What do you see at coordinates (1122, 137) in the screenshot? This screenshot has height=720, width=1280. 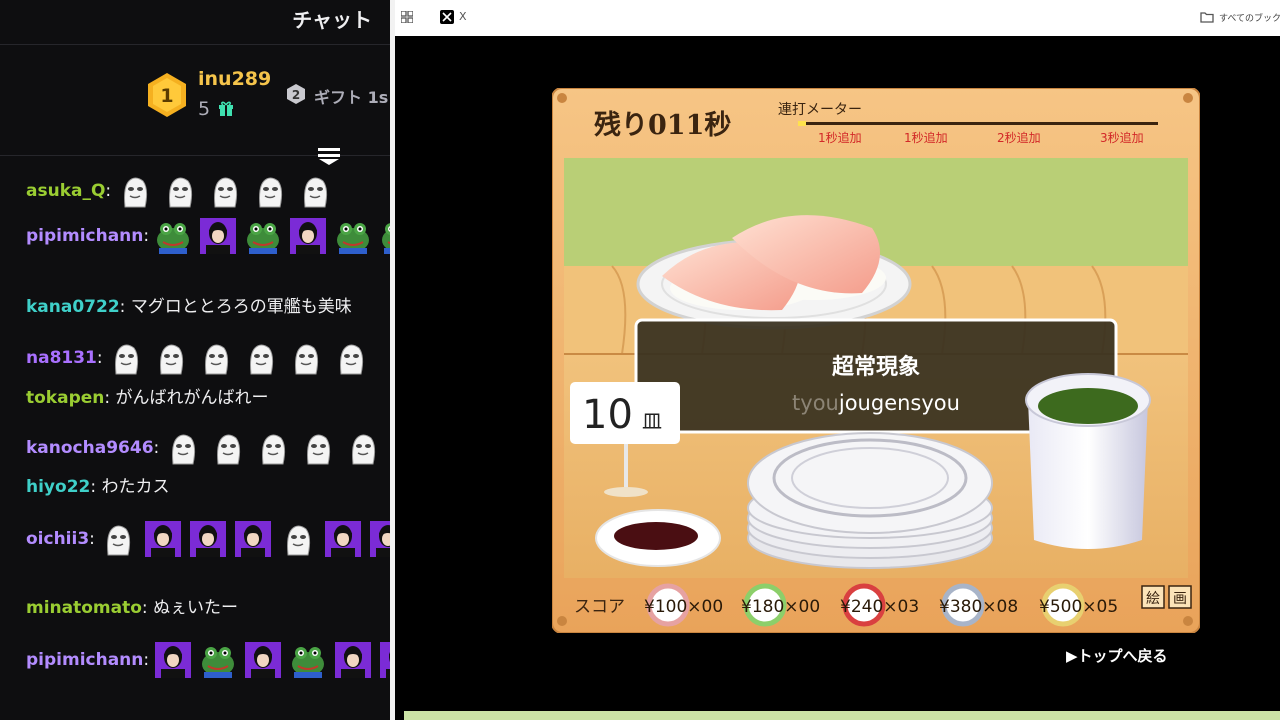 I see `meter-step-label: 3秒追加` at bounding box center [1122, 137].